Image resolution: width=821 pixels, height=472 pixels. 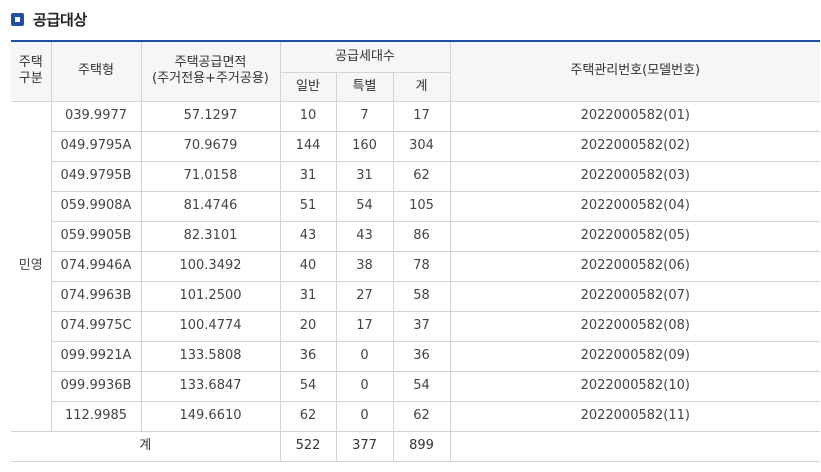 What do you see at coordinates (308, 416) in the screenshot?
I see `cell-general: 62` at bounding box center [308, 416].